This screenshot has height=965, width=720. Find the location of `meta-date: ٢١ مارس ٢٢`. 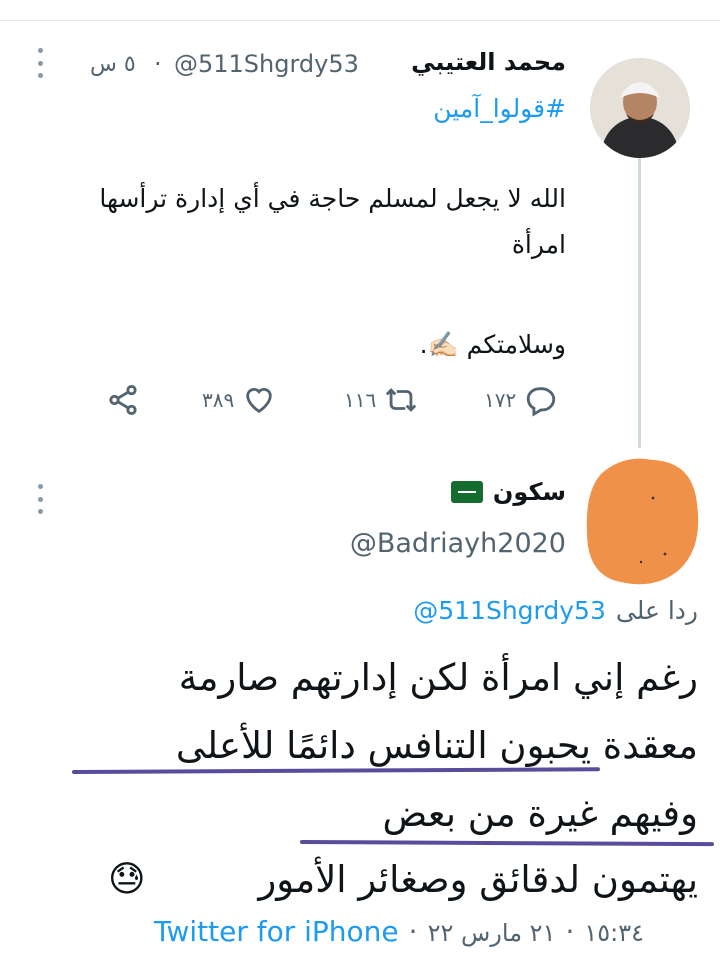

meta-date: ٢١ مارس ٢٢ is located at coordinates (492, 933).